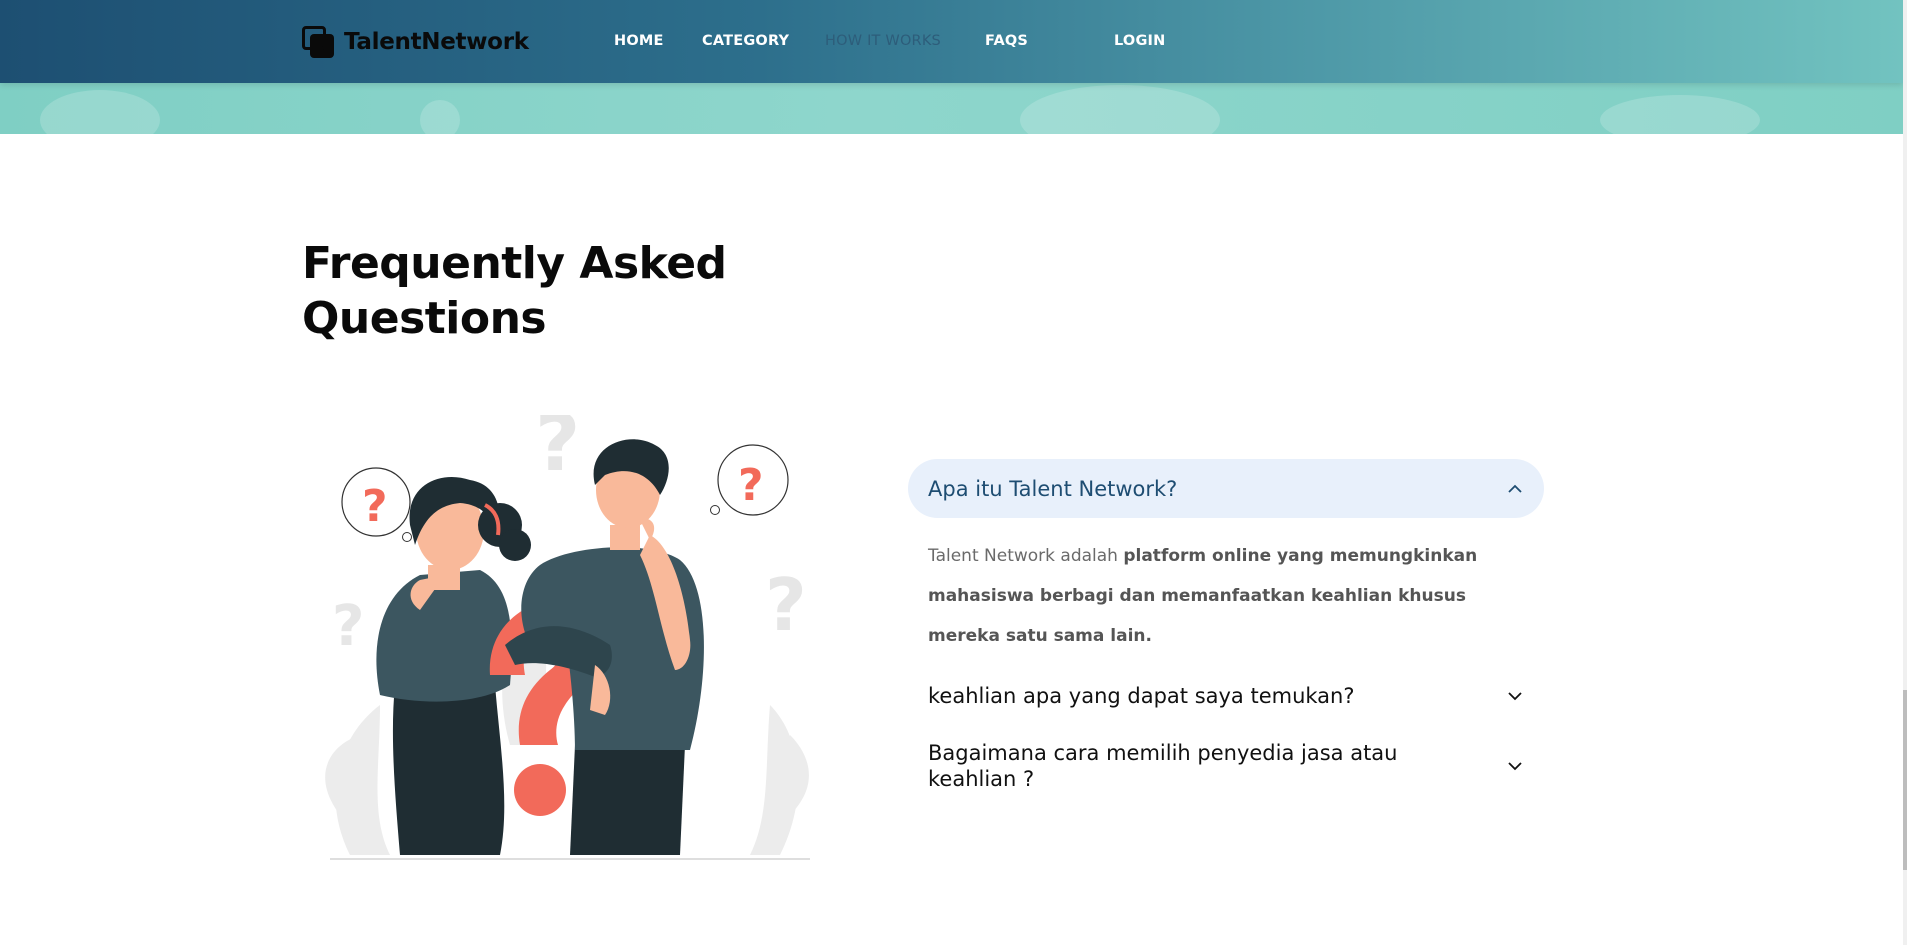 Image resolution: width=1907 pixels, height=945 pixels. I want to click on faq-item-2-question: keahlian apa yang dapat saya temukan?, so click(1141, 696).